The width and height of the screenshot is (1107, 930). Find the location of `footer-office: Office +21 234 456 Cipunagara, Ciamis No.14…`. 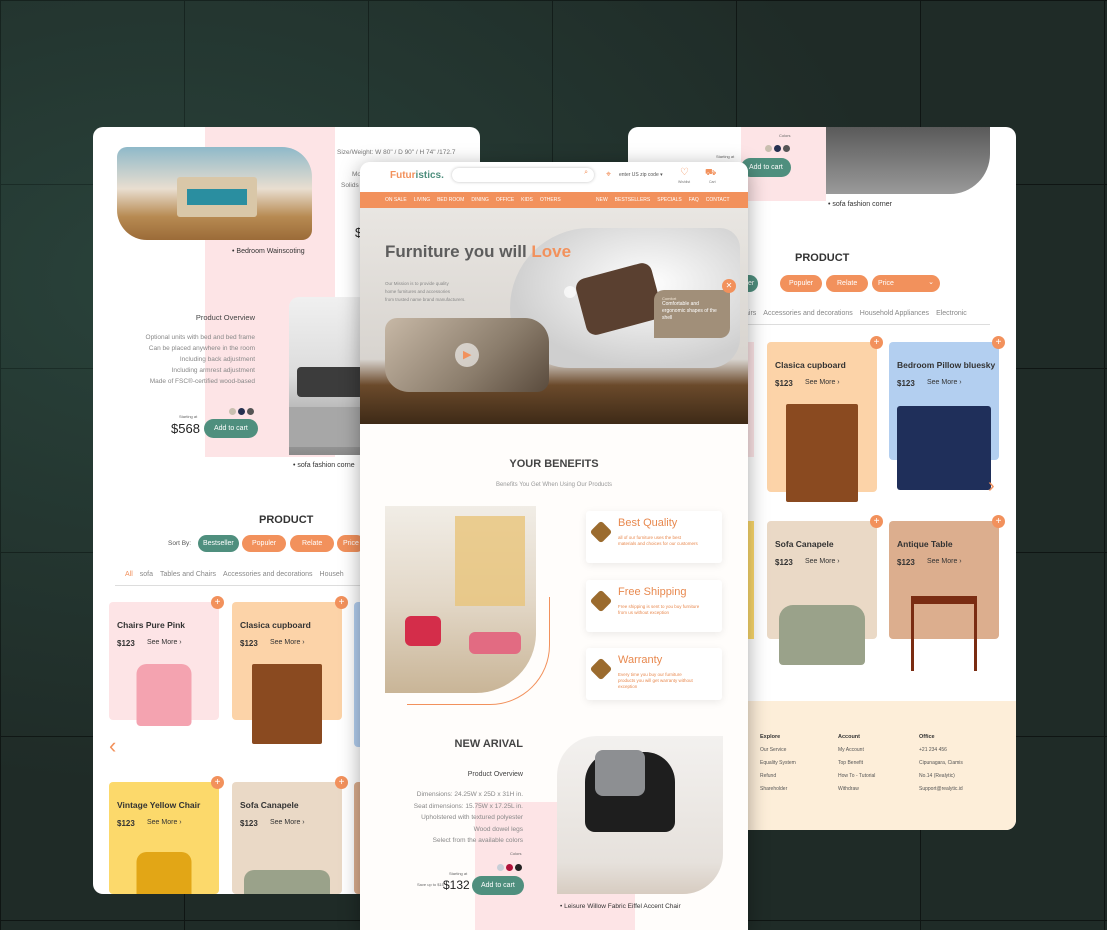

footer-office: Office +21 234 456 Cipunagara, Ciamis No.14… is located at coordinates (941, 763).